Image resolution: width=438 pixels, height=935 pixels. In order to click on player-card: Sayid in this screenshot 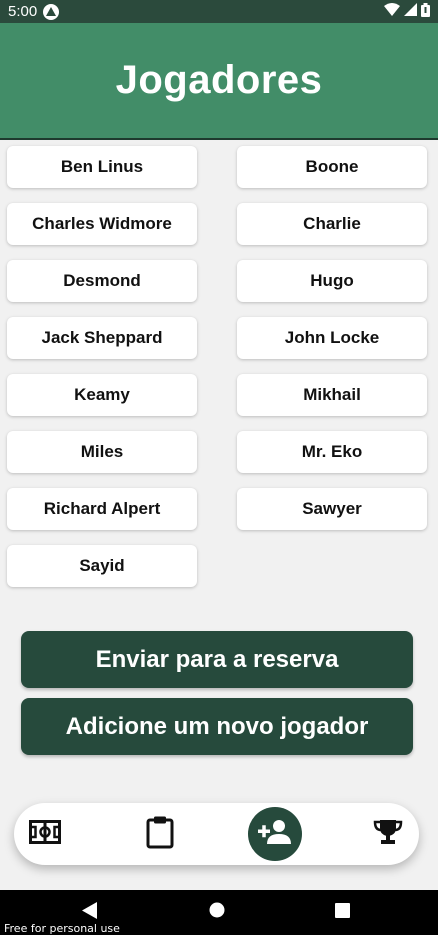, I will do `click(102, 566)`.